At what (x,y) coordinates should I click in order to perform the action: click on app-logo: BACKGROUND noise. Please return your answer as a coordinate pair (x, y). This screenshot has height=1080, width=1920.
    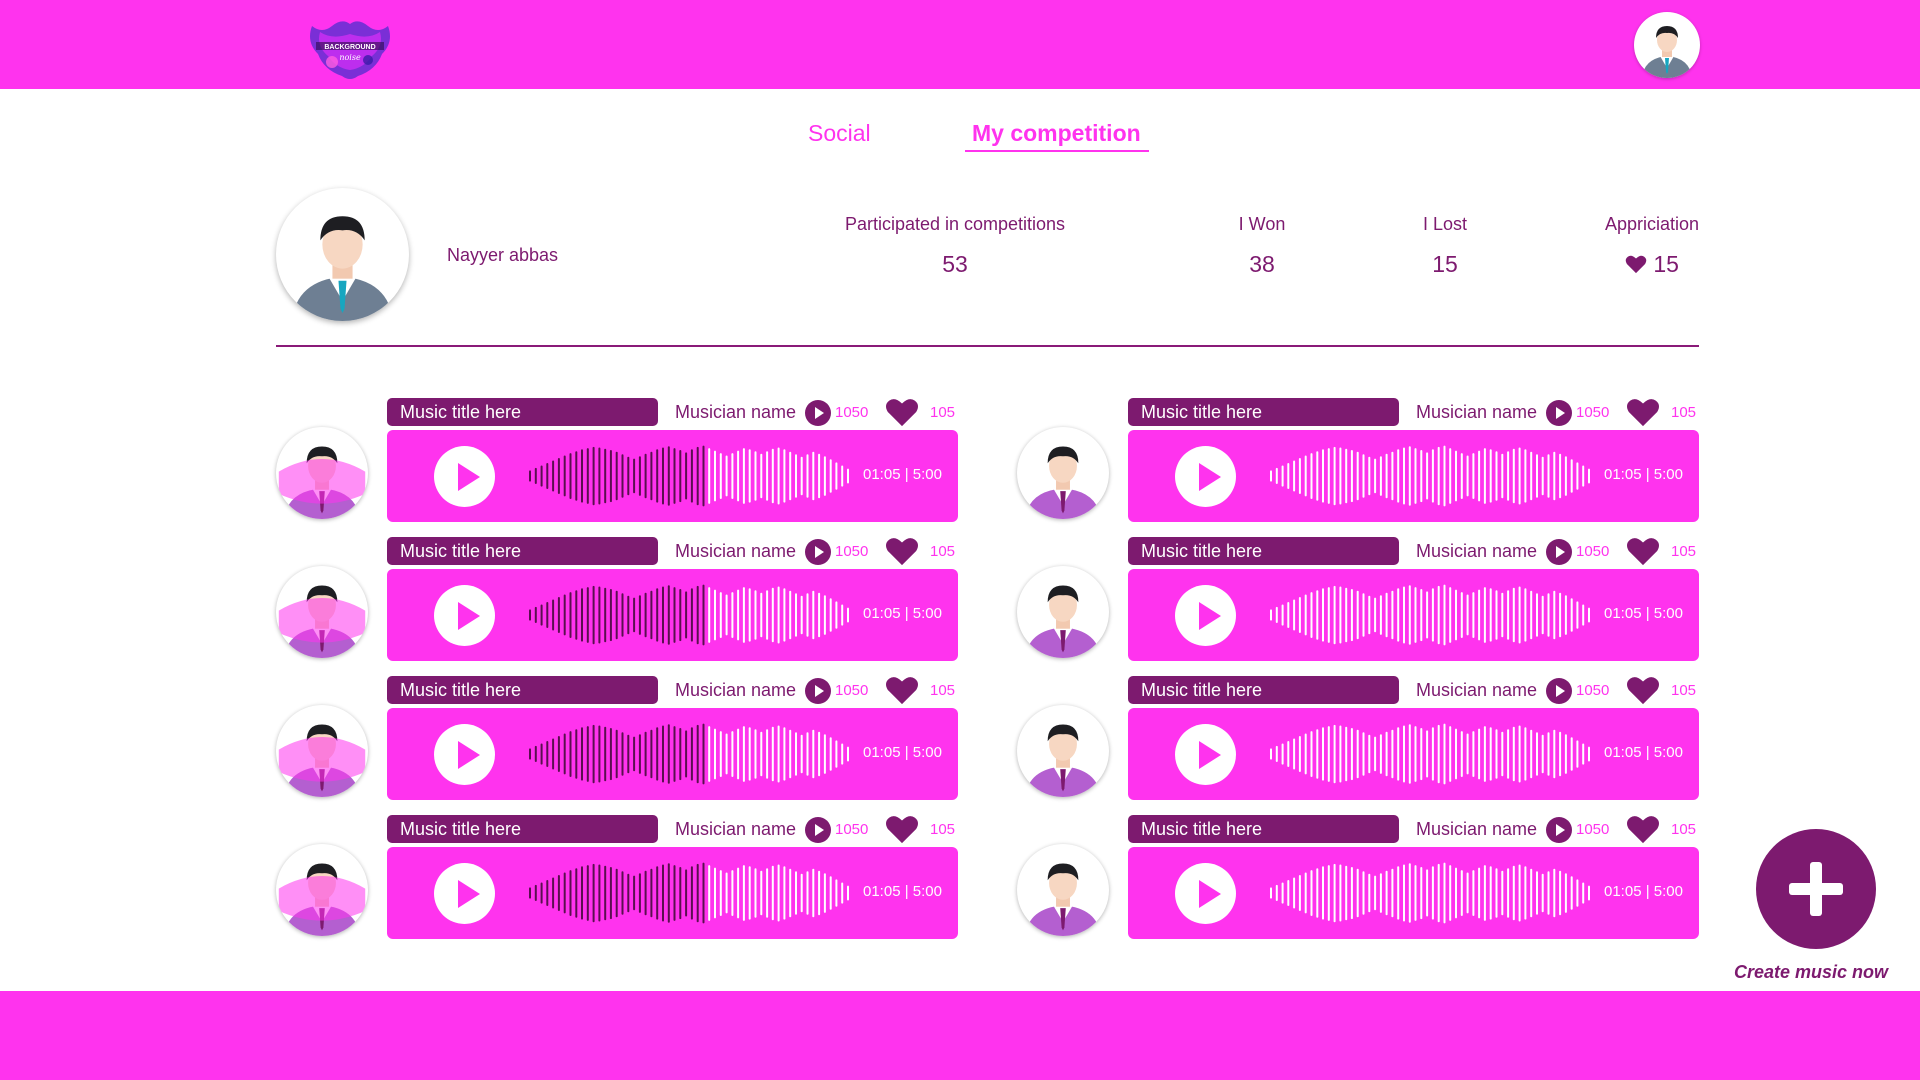
    Looking at the image, I should click on (350, 48).